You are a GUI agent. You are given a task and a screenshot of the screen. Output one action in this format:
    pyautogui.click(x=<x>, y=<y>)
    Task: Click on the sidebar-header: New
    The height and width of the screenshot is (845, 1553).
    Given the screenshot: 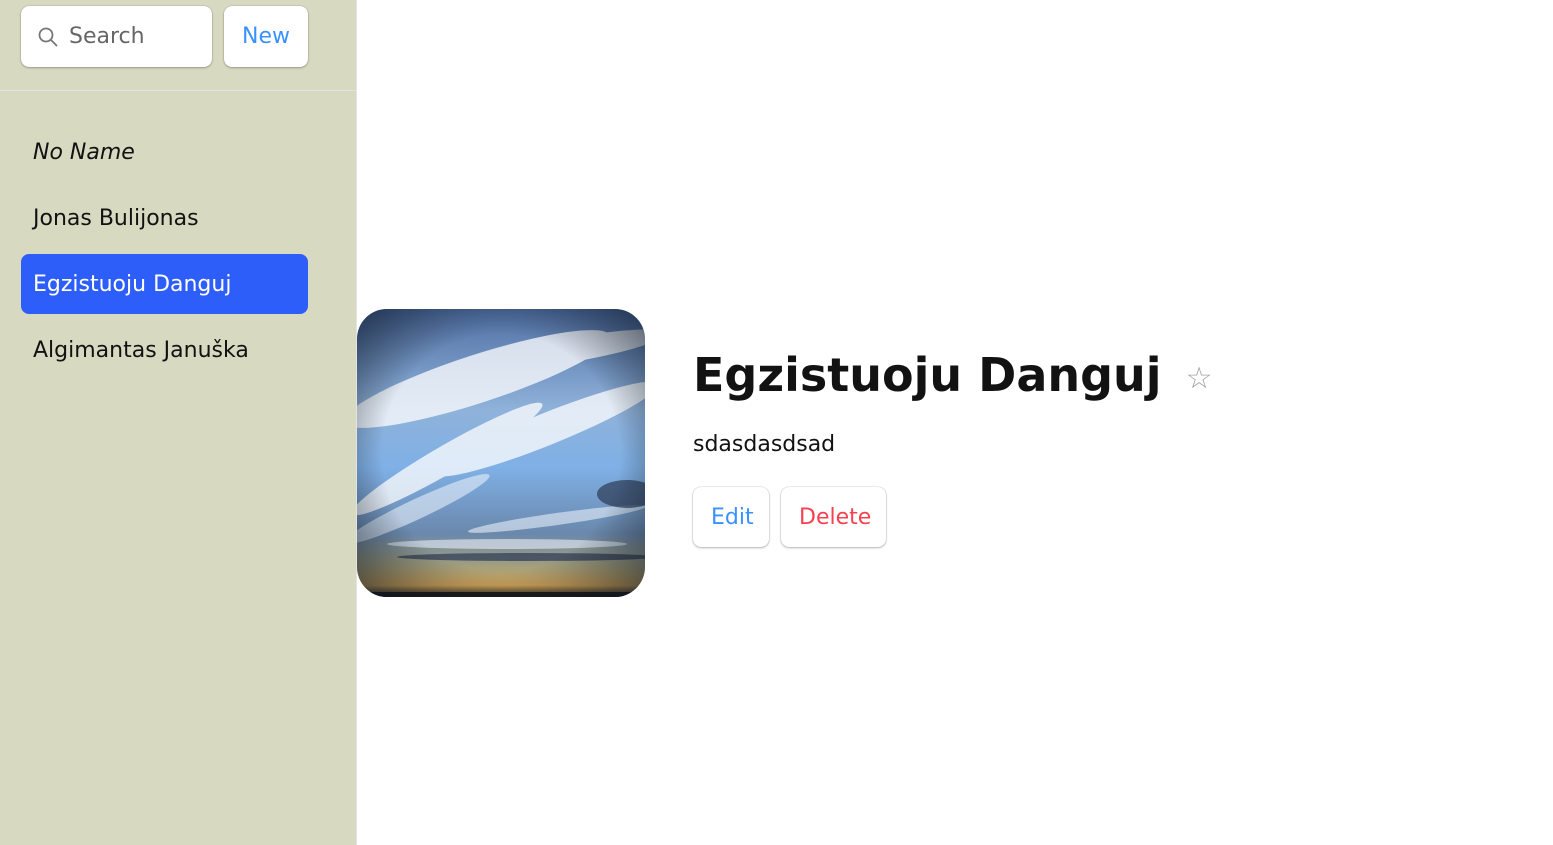 What is the action you would take?
    pyautogui.click(x=178, y=45)
    